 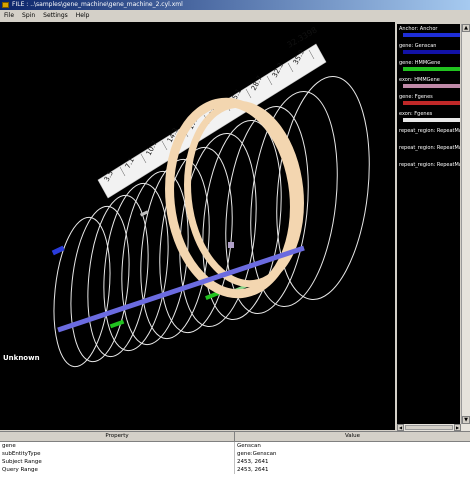 I want to click on legend-item-label: gene: Genscan, so click(x=418, y=46).